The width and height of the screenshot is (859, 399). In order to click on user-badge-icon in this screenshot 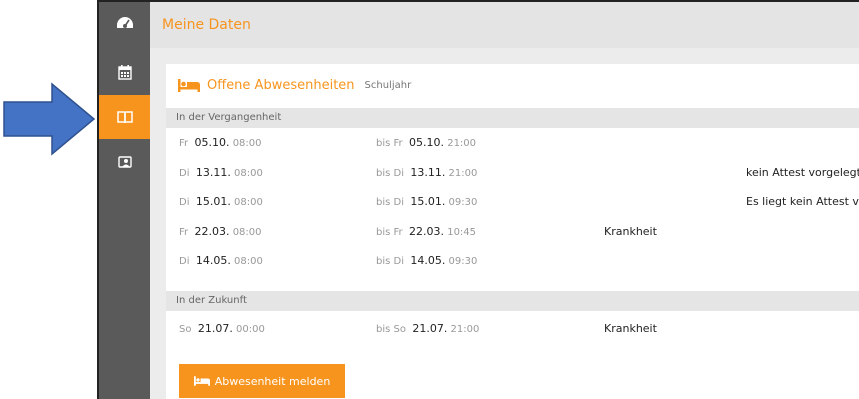, I will do `click(124, 162)`.